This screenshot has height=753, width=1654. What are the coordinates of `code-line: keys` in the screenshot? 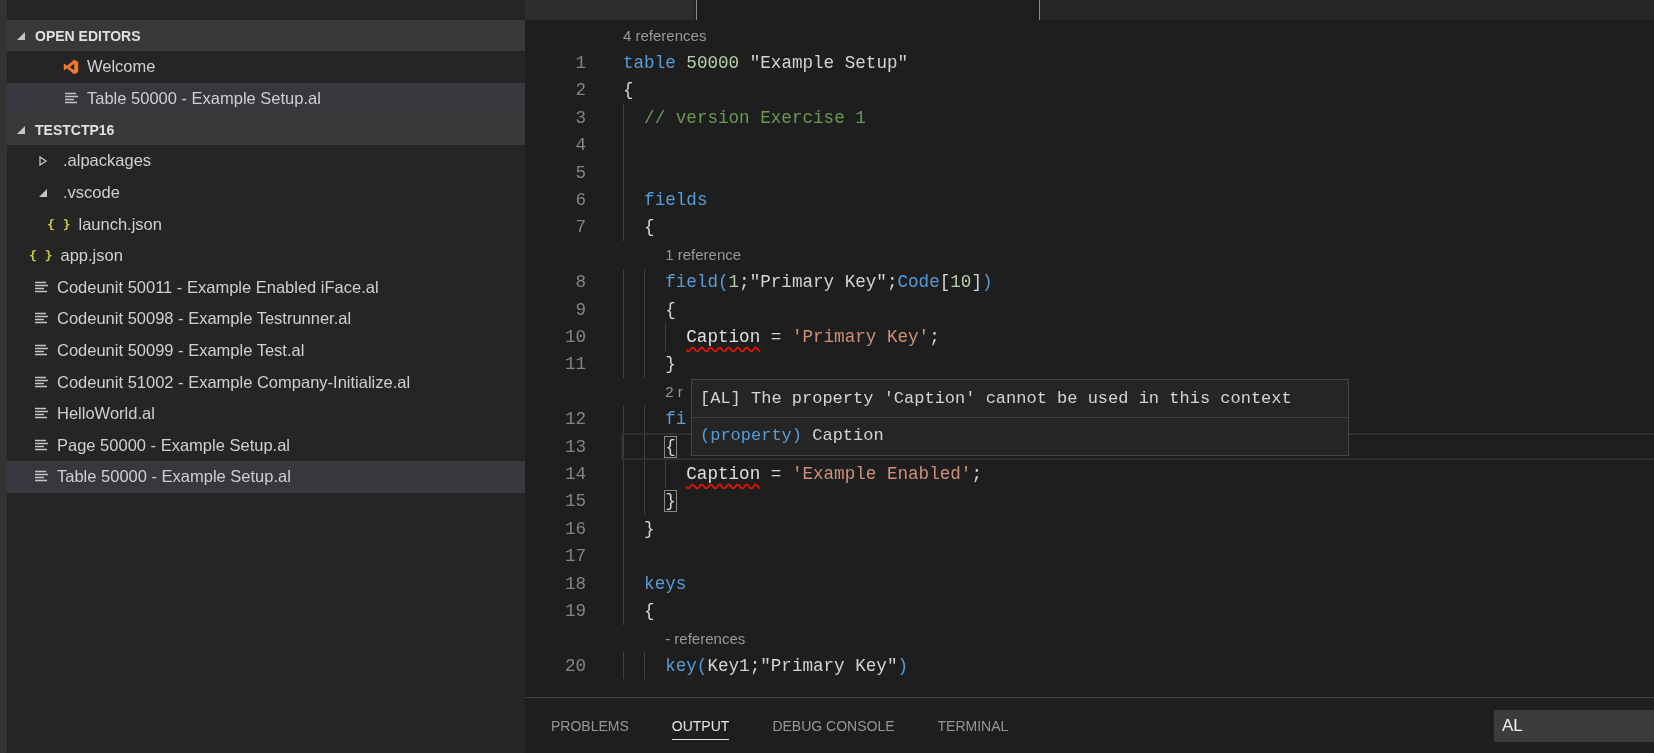 It's located at (665, 583).